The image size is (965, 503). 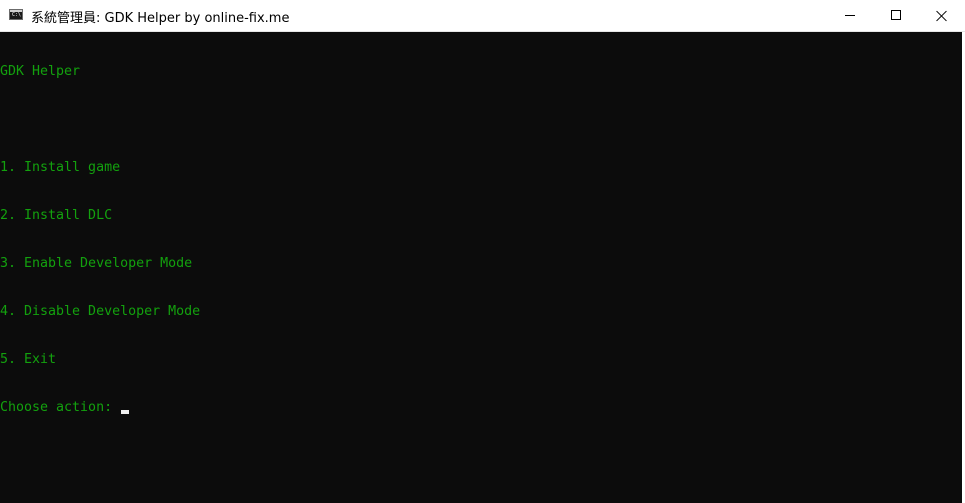 I want to click on icon-prompt-text: C:\, so click(x=17, y=15).